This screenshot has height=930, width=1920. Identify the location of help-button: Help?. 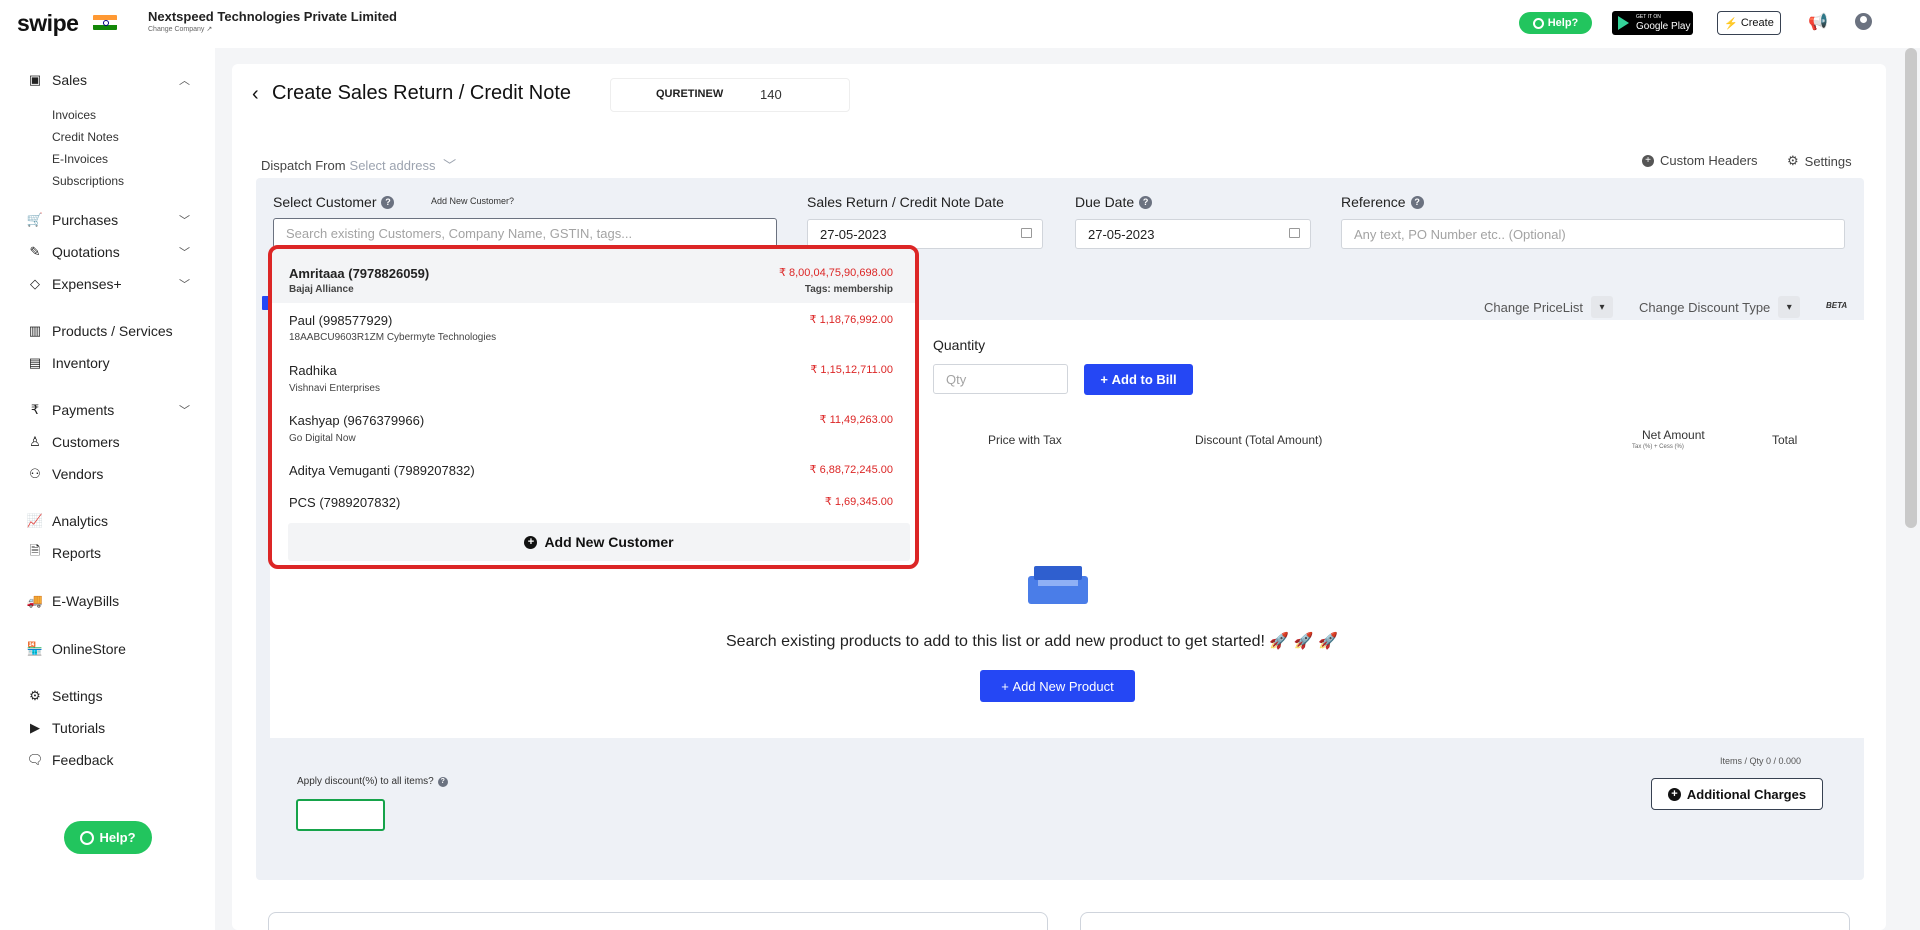
(1555, 23).